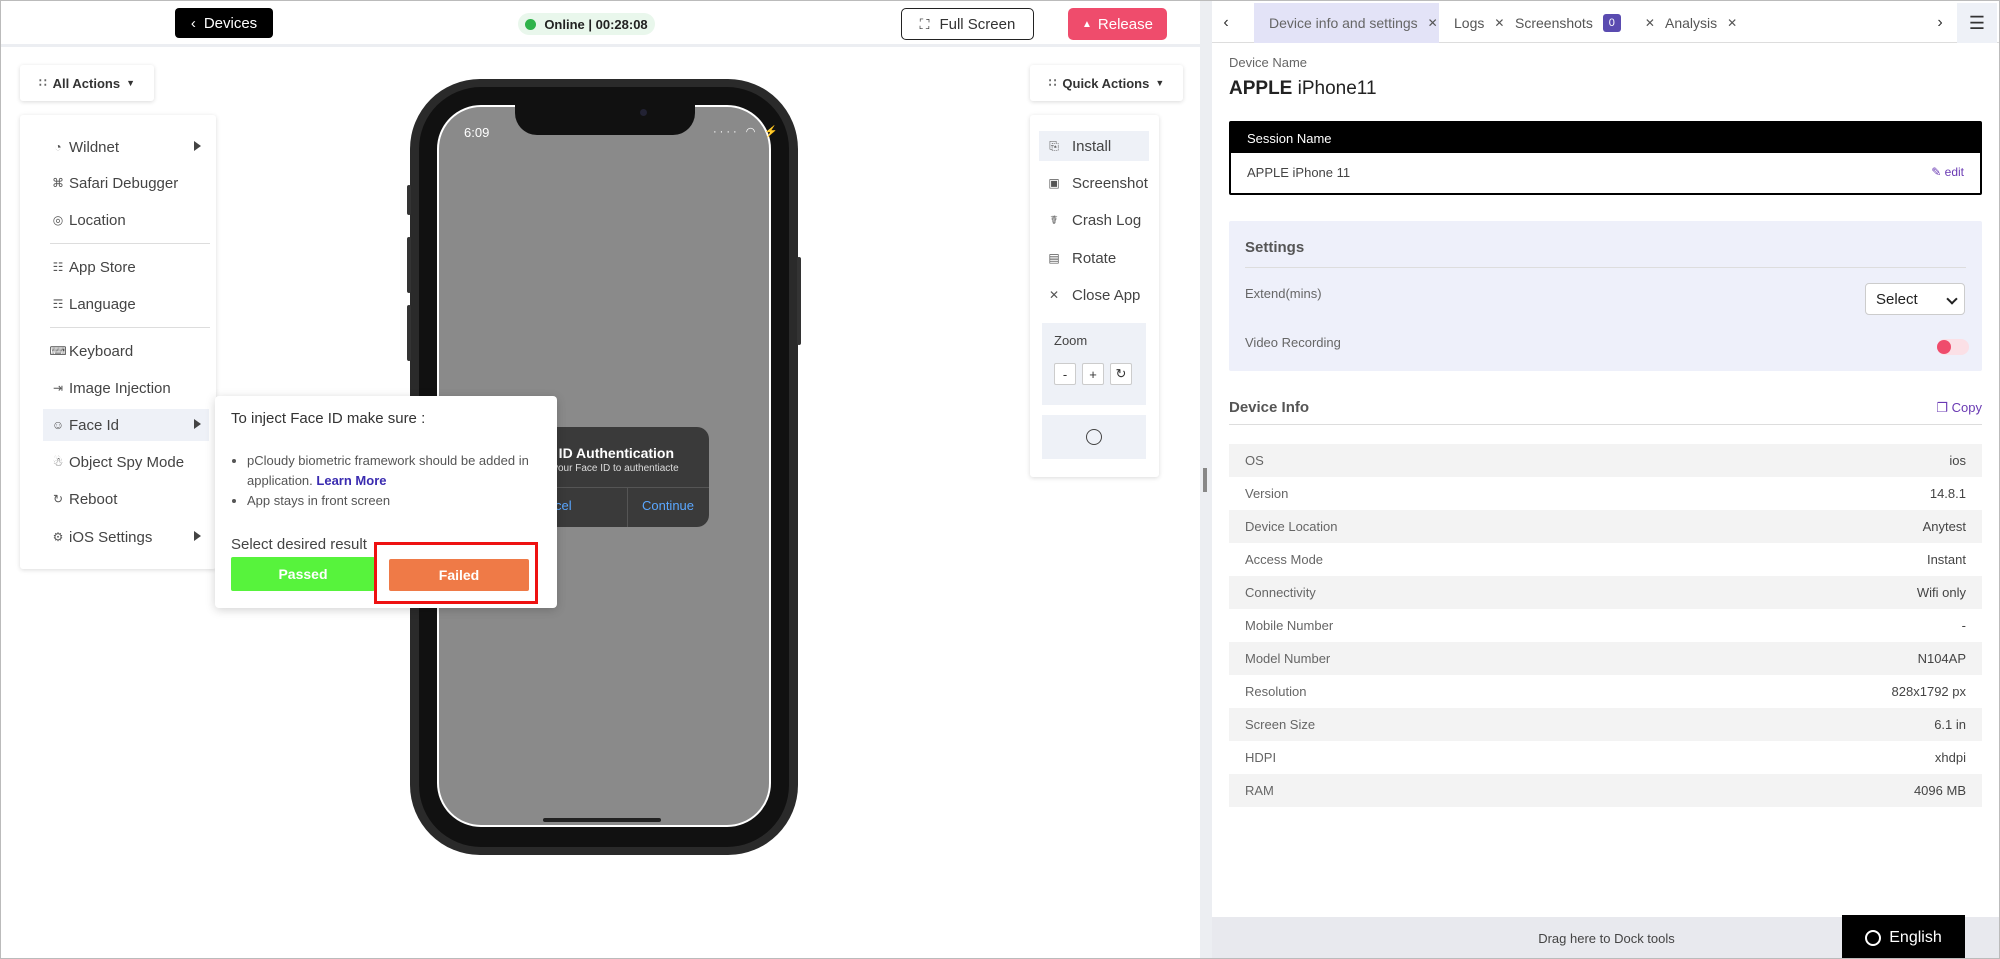  What do you see at coordinates (58, 537) in the screenshot?
I see `settings-gear-icon: ⚙` at bounding box center [58, 537].